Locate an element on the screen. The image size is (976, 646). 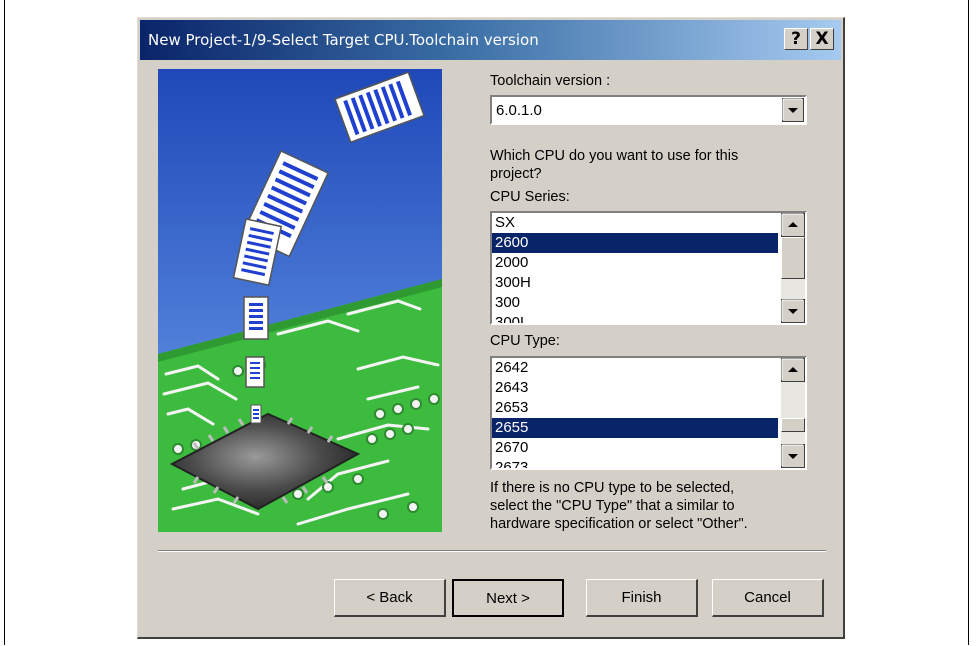
finish-button-label: Finish is located at coordinates (641, 597).